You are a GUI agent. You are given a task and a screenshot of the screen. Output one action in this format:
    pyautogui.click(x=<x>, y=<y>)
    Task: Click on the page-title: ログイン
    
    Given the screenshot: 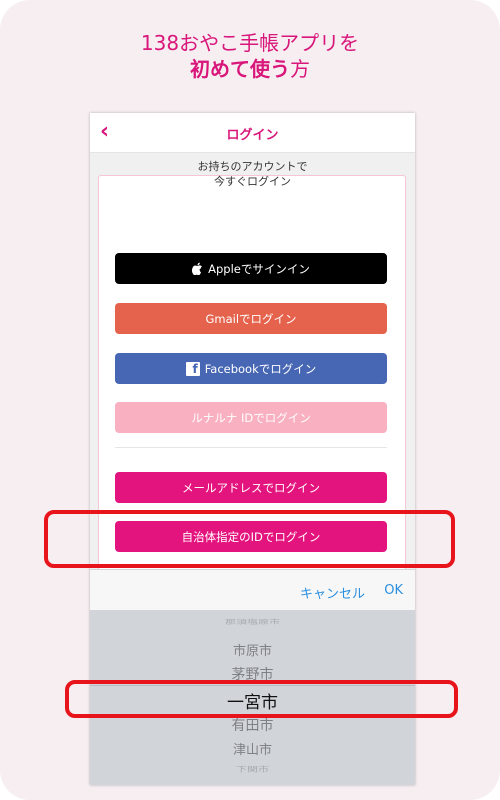 What is the action you would take?
    pyautogui.click(x=252, y=135)
    